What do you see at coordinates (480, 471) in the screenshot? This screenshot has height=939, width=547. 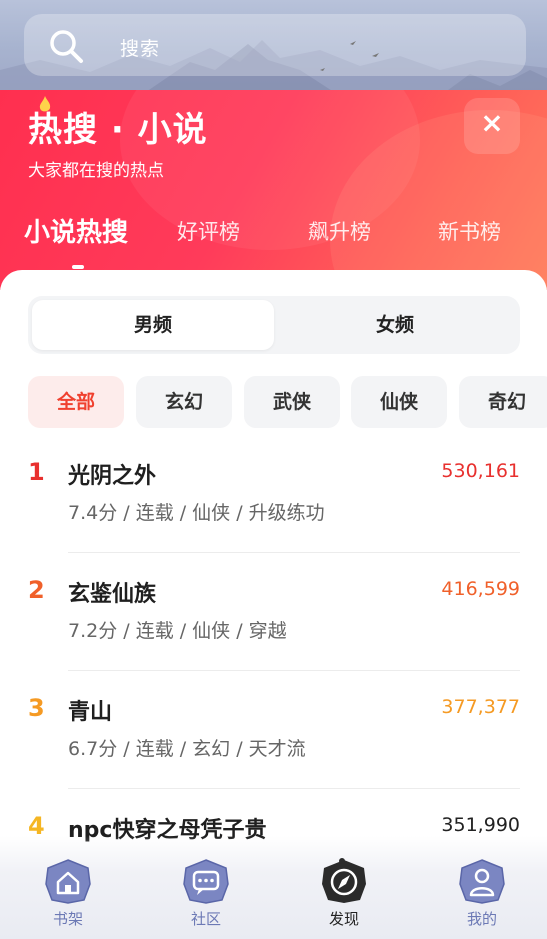 I see `heat-count: 530,161` at bounding box center [480, 471].